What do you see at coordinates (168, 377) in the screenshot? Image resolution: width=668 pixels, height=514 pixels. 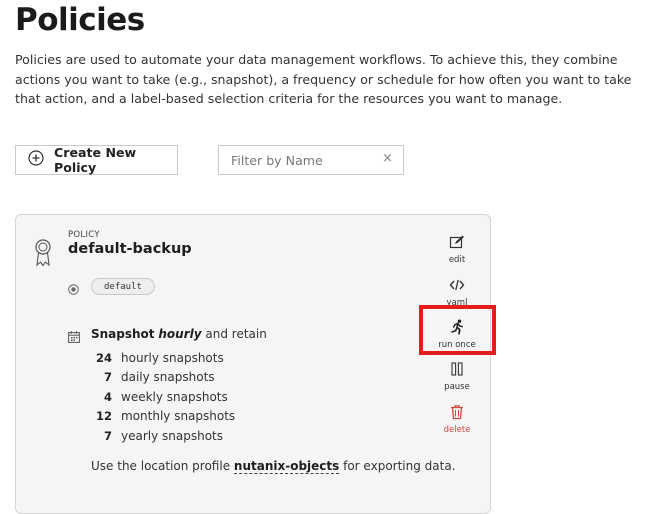 I see `retention-label: daily snapshots` at bounding box center [168, 377].